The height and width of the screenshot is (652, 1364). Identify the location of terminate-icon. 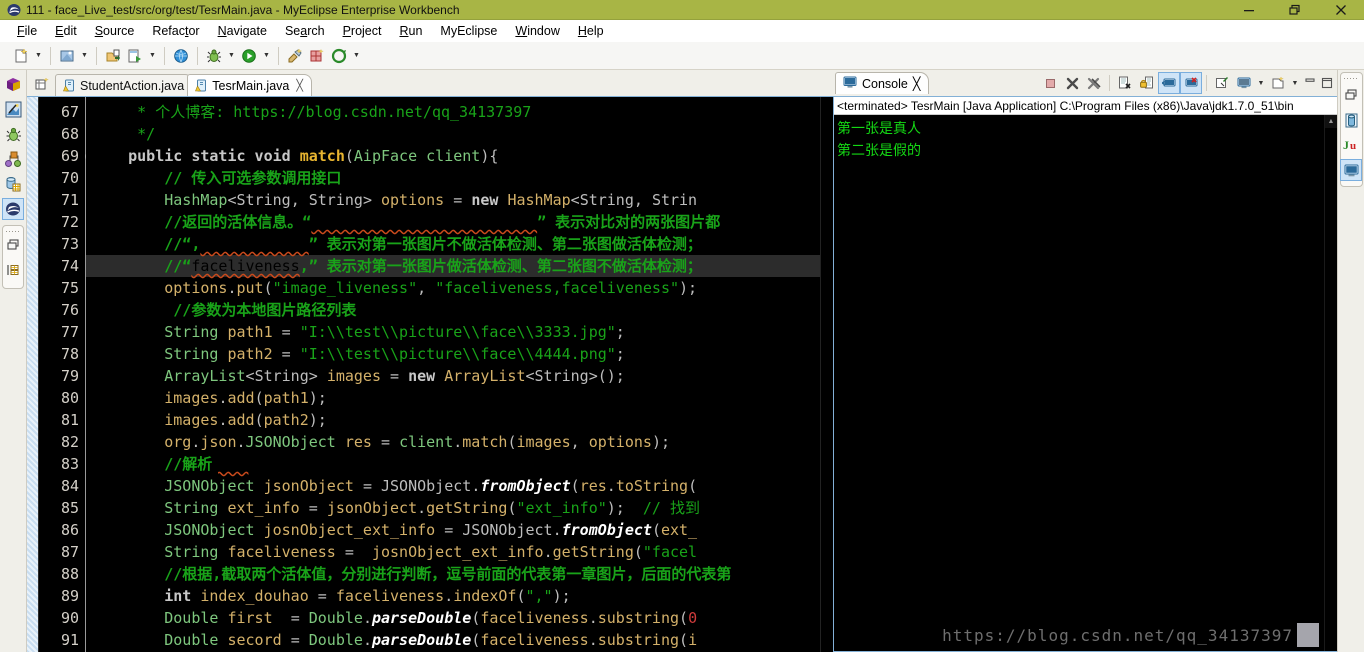
(1050, 83).